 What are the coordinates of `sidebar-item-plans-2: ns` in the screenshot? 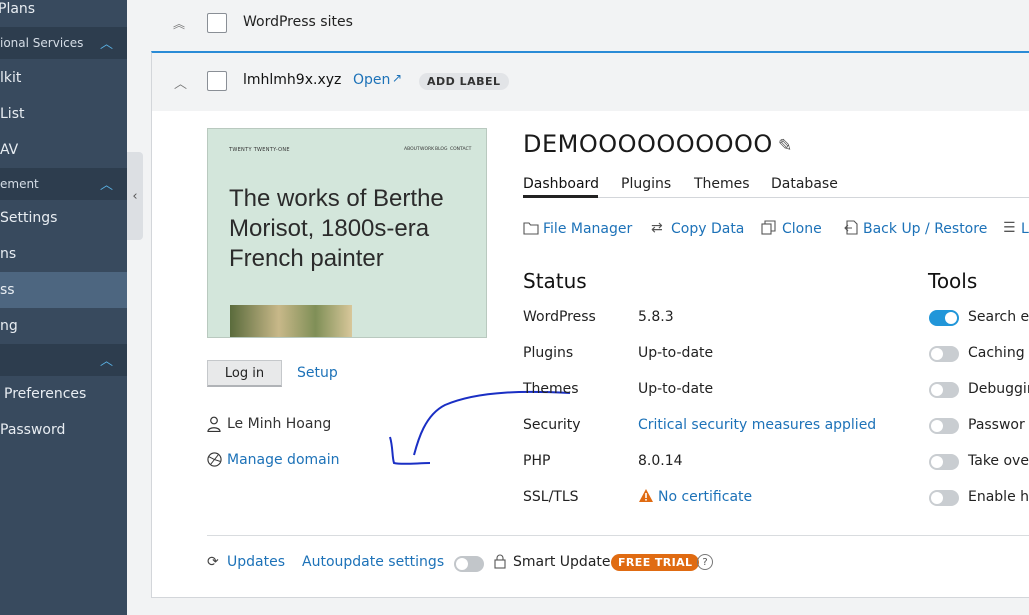 It's located at (63, 254).